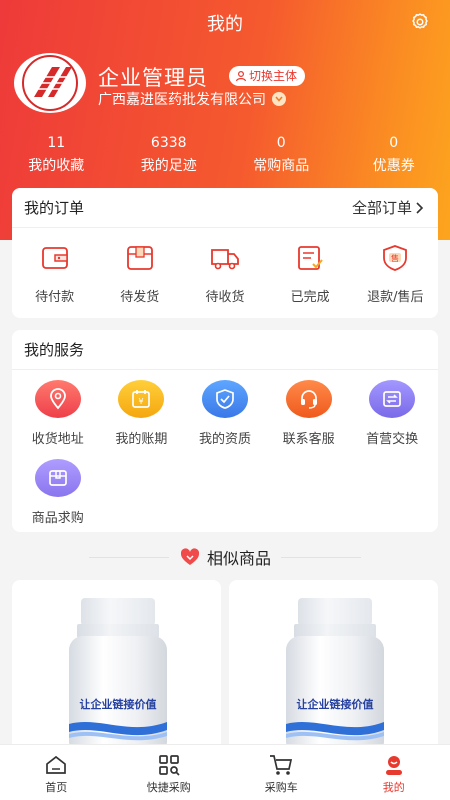 This screenshot has height=800, width=450. I want to click on box-icon, so click(57, 478).